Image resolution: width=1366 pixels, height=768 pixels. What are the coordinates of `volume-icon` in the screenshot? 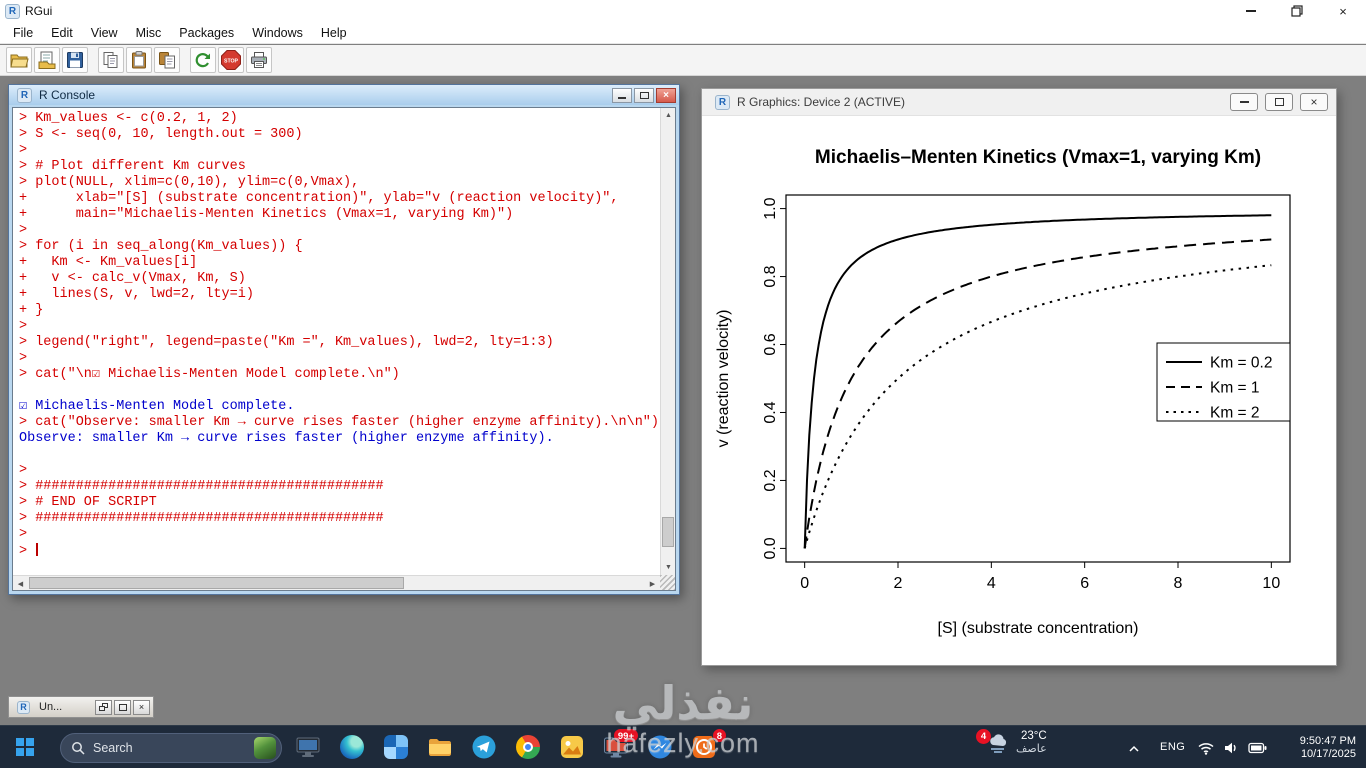 It's located at (1231, 748).